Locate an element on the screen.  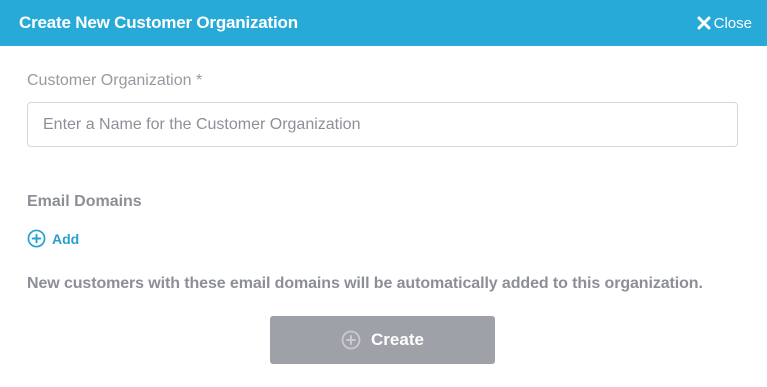
create-button: Create is located at coordinates (382, 340).